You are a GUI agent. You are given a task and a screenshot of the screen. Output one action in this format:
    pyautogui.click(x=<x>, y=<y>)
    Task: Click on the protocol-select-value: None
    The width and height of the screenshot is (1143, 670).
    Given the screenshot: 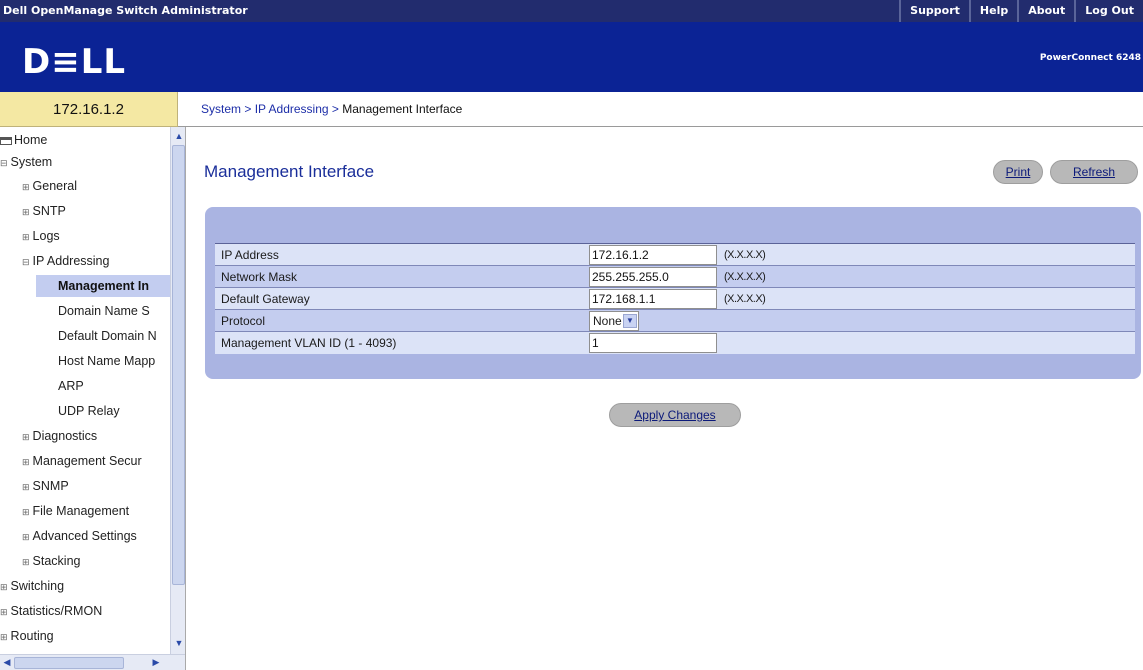 What is the action you would take?
    pyautogui.click(x=607, y=320)
    